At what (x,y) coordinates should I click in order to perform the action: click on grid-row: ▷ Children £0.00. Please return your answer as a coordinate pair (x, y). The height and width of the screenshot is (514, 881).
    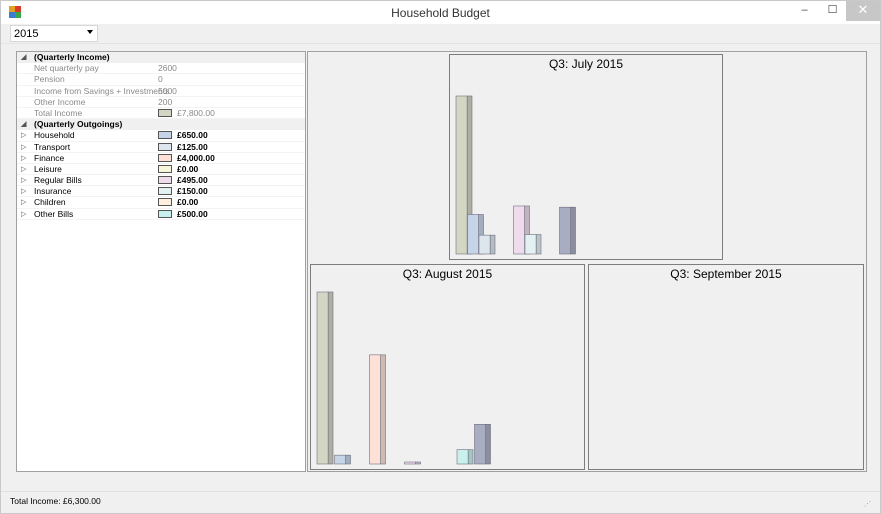
    Looking at the image, I should click on (161, 203).